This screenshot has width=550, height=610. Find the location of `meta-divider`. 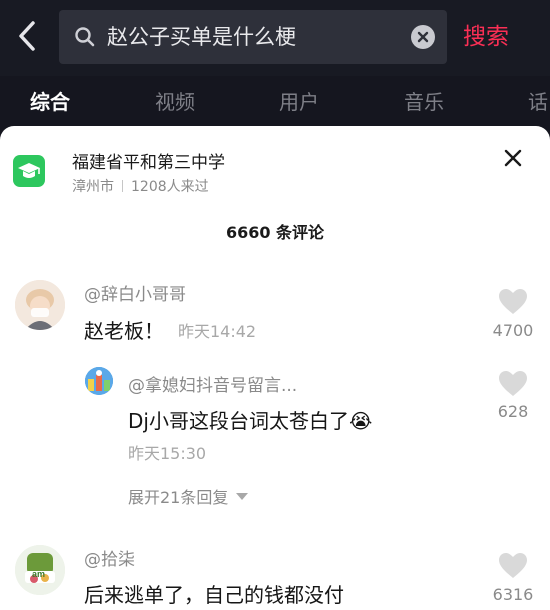

meta-divider is located at coordinates (122, 186).